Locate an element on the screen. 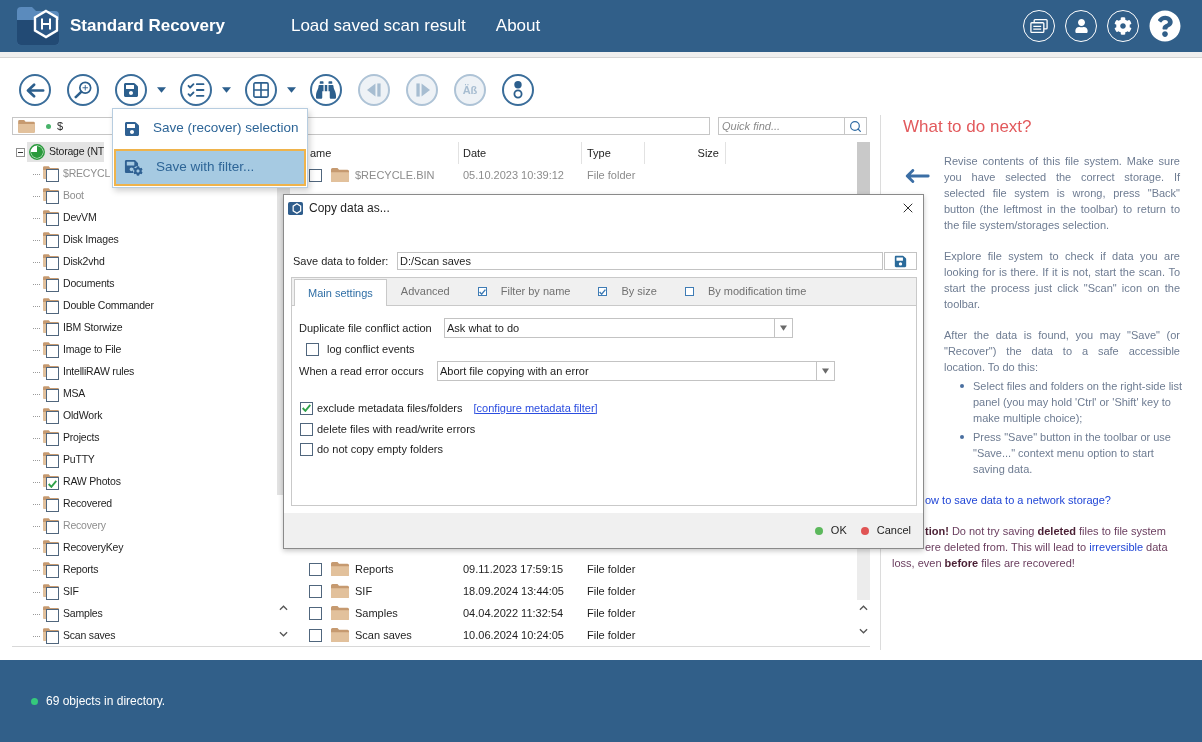  dialog-button: OK is located at coordinates (830, 530).